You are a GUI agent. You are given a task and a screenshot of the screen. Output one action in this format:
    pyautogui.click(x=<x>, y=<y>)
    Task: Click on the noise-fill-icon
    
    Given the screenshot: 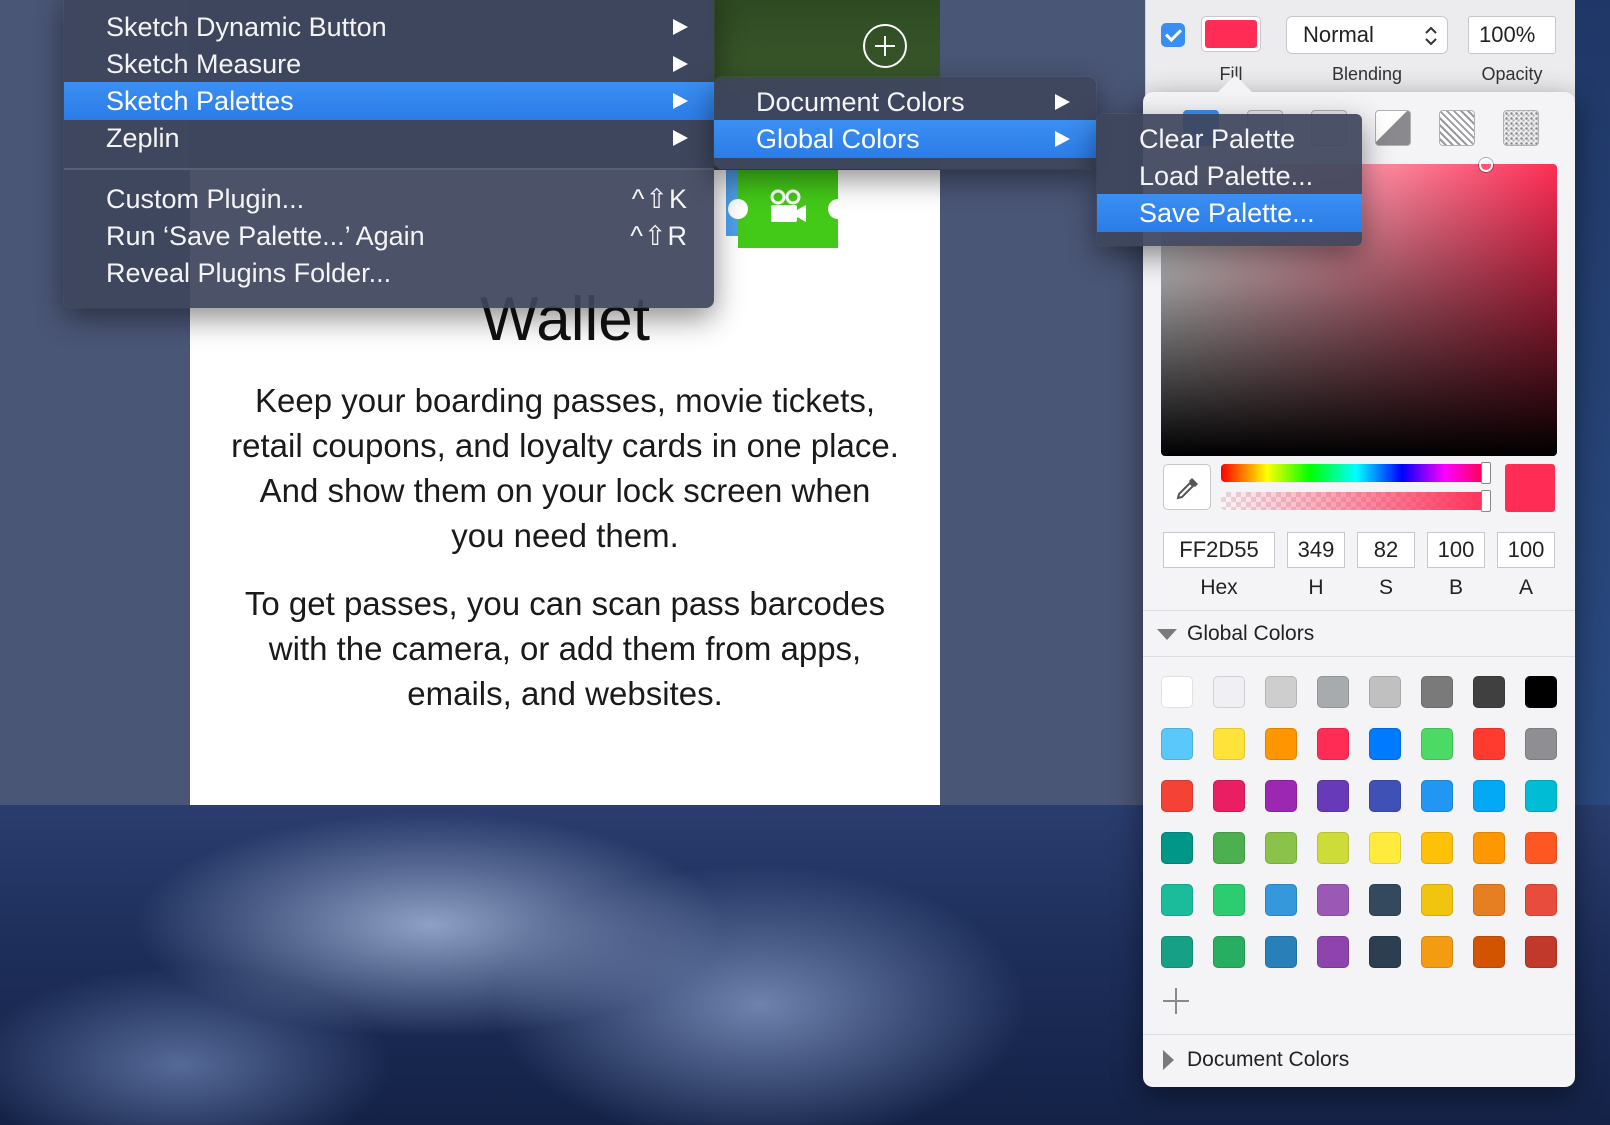 What is the action you would take?
    pyautogui.click(x=1521, y=128)
    